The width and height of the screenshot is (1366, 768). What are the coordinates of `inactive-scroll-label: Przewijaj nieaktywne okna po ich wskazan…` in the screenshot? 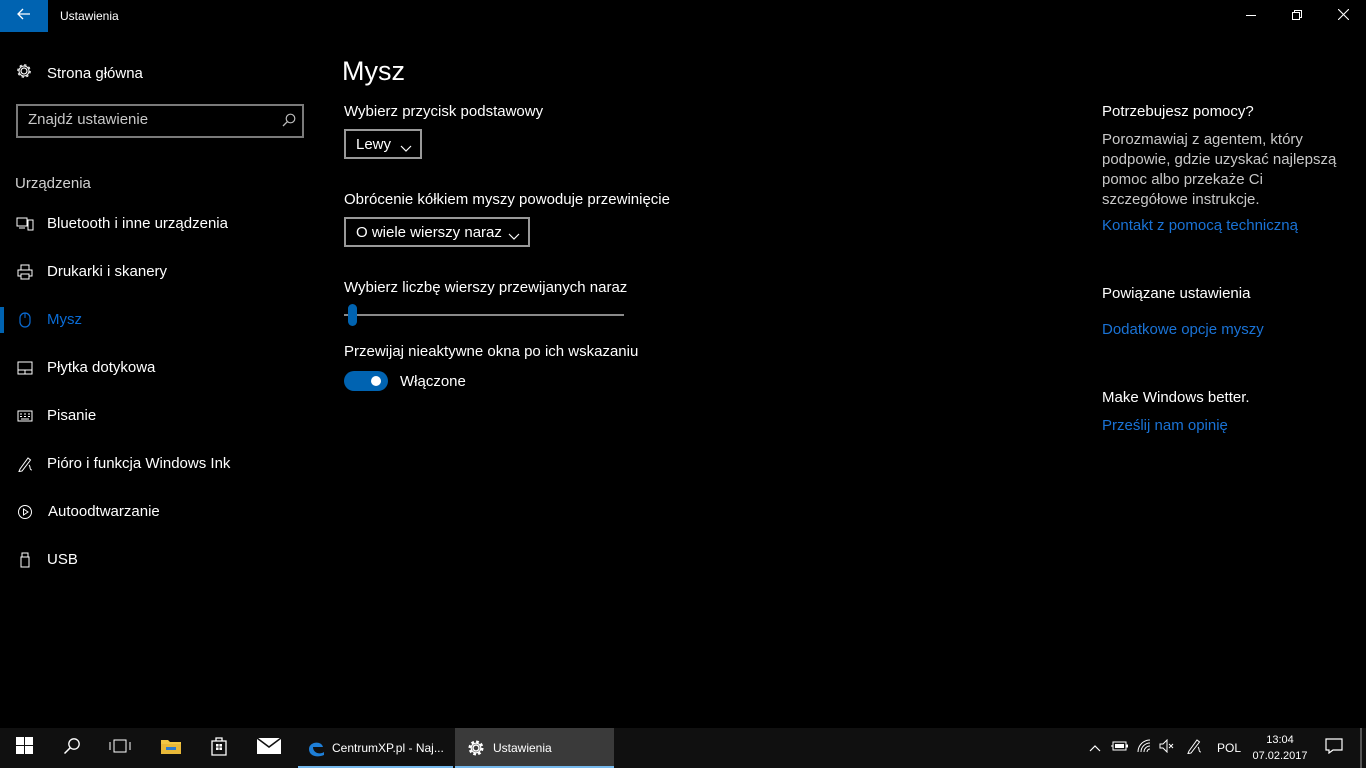 It's located at (491, 351).